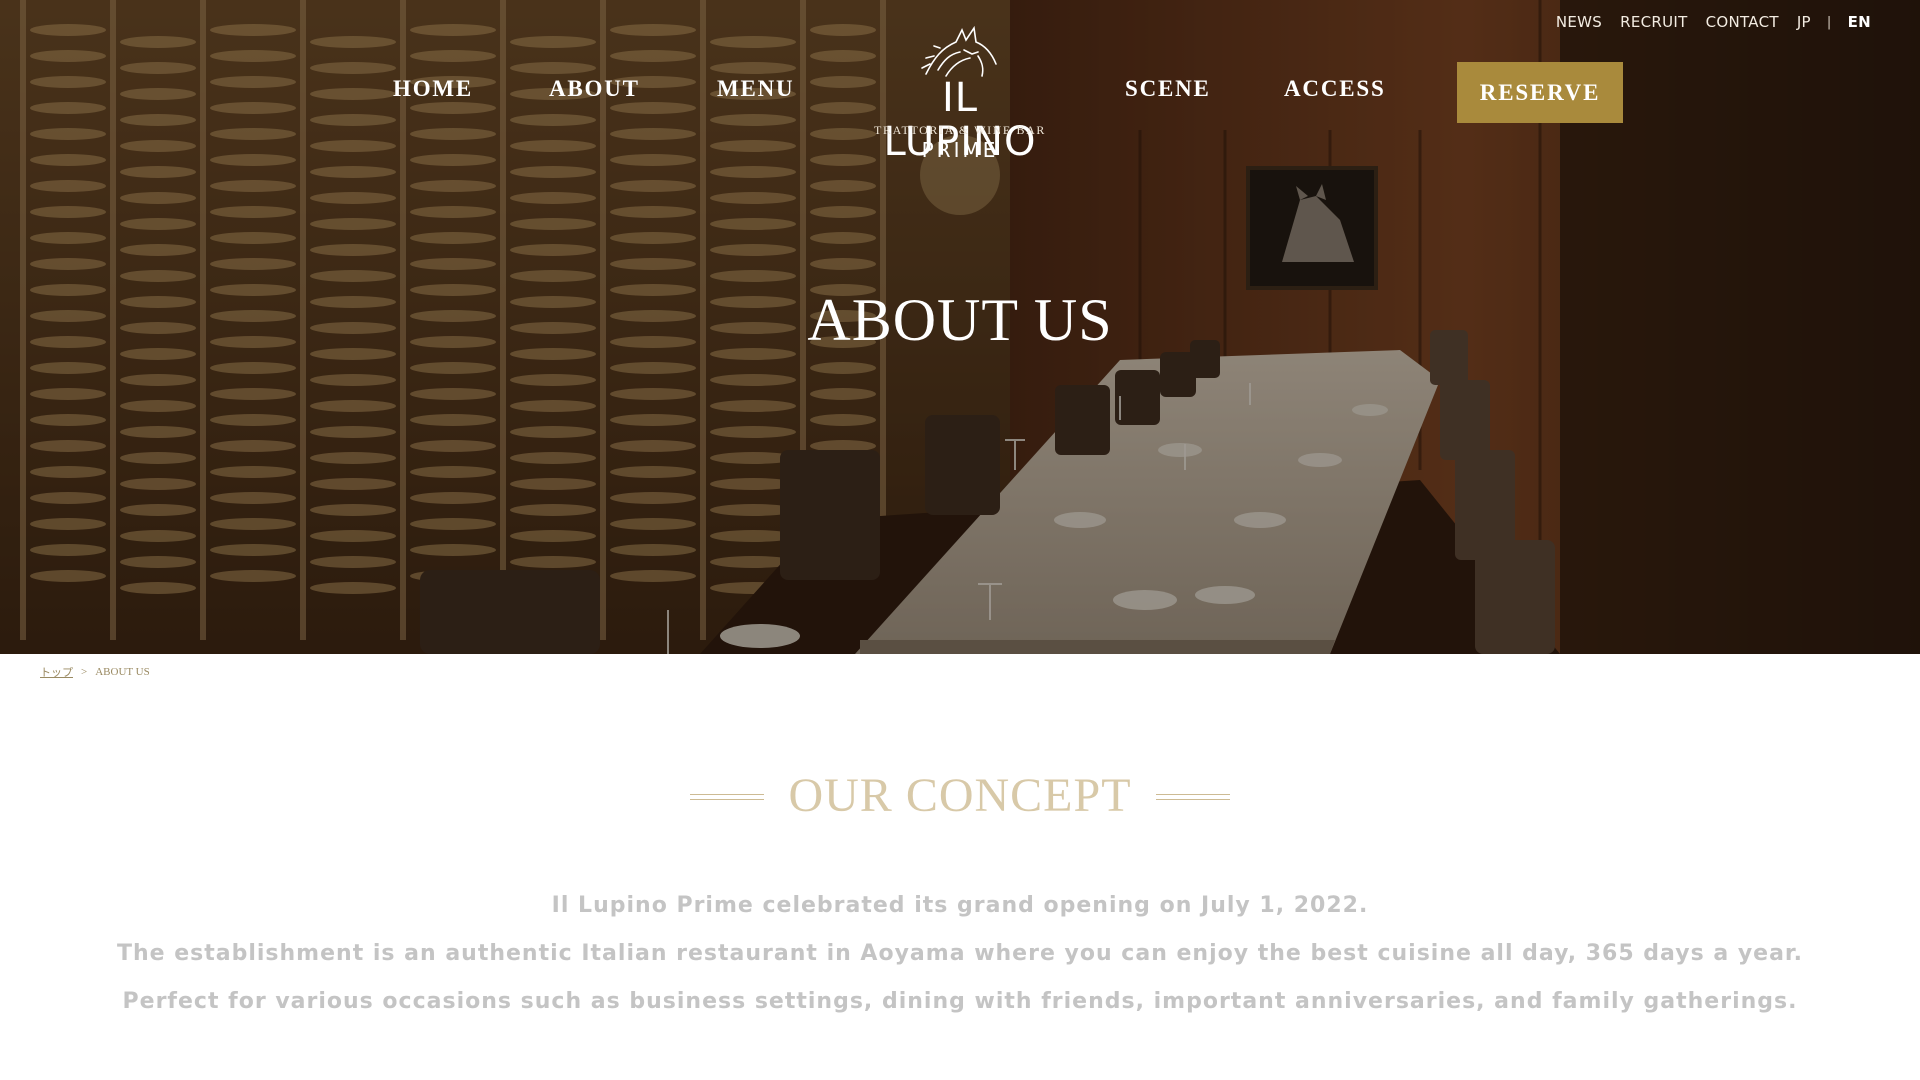 The height and width of the screenshot is (1080, 1920). I want to click on breadcrumb: トップ > ABOUT US, so click(95, 672).